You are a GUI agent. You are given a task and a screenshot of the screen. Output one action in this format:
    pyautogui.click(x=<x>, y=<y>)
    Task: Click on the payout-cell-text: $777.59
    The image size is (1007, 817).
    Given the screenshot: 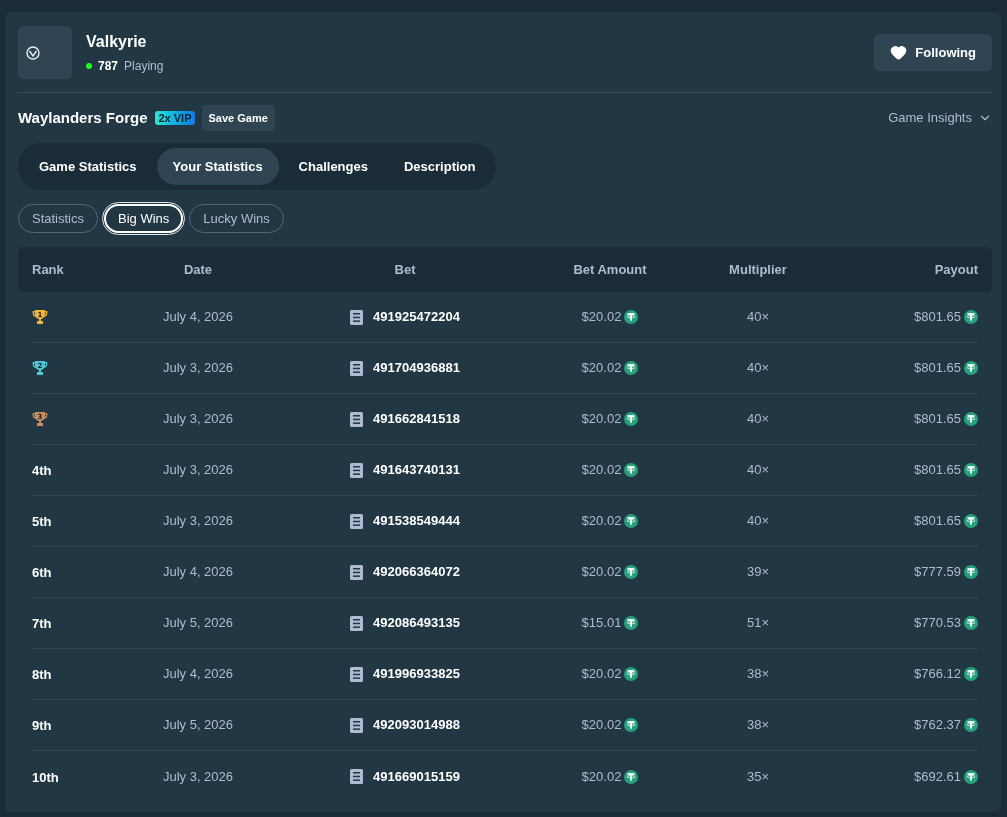 What is the action you would take?
    pyautogui.click(x=937, y=572)
    